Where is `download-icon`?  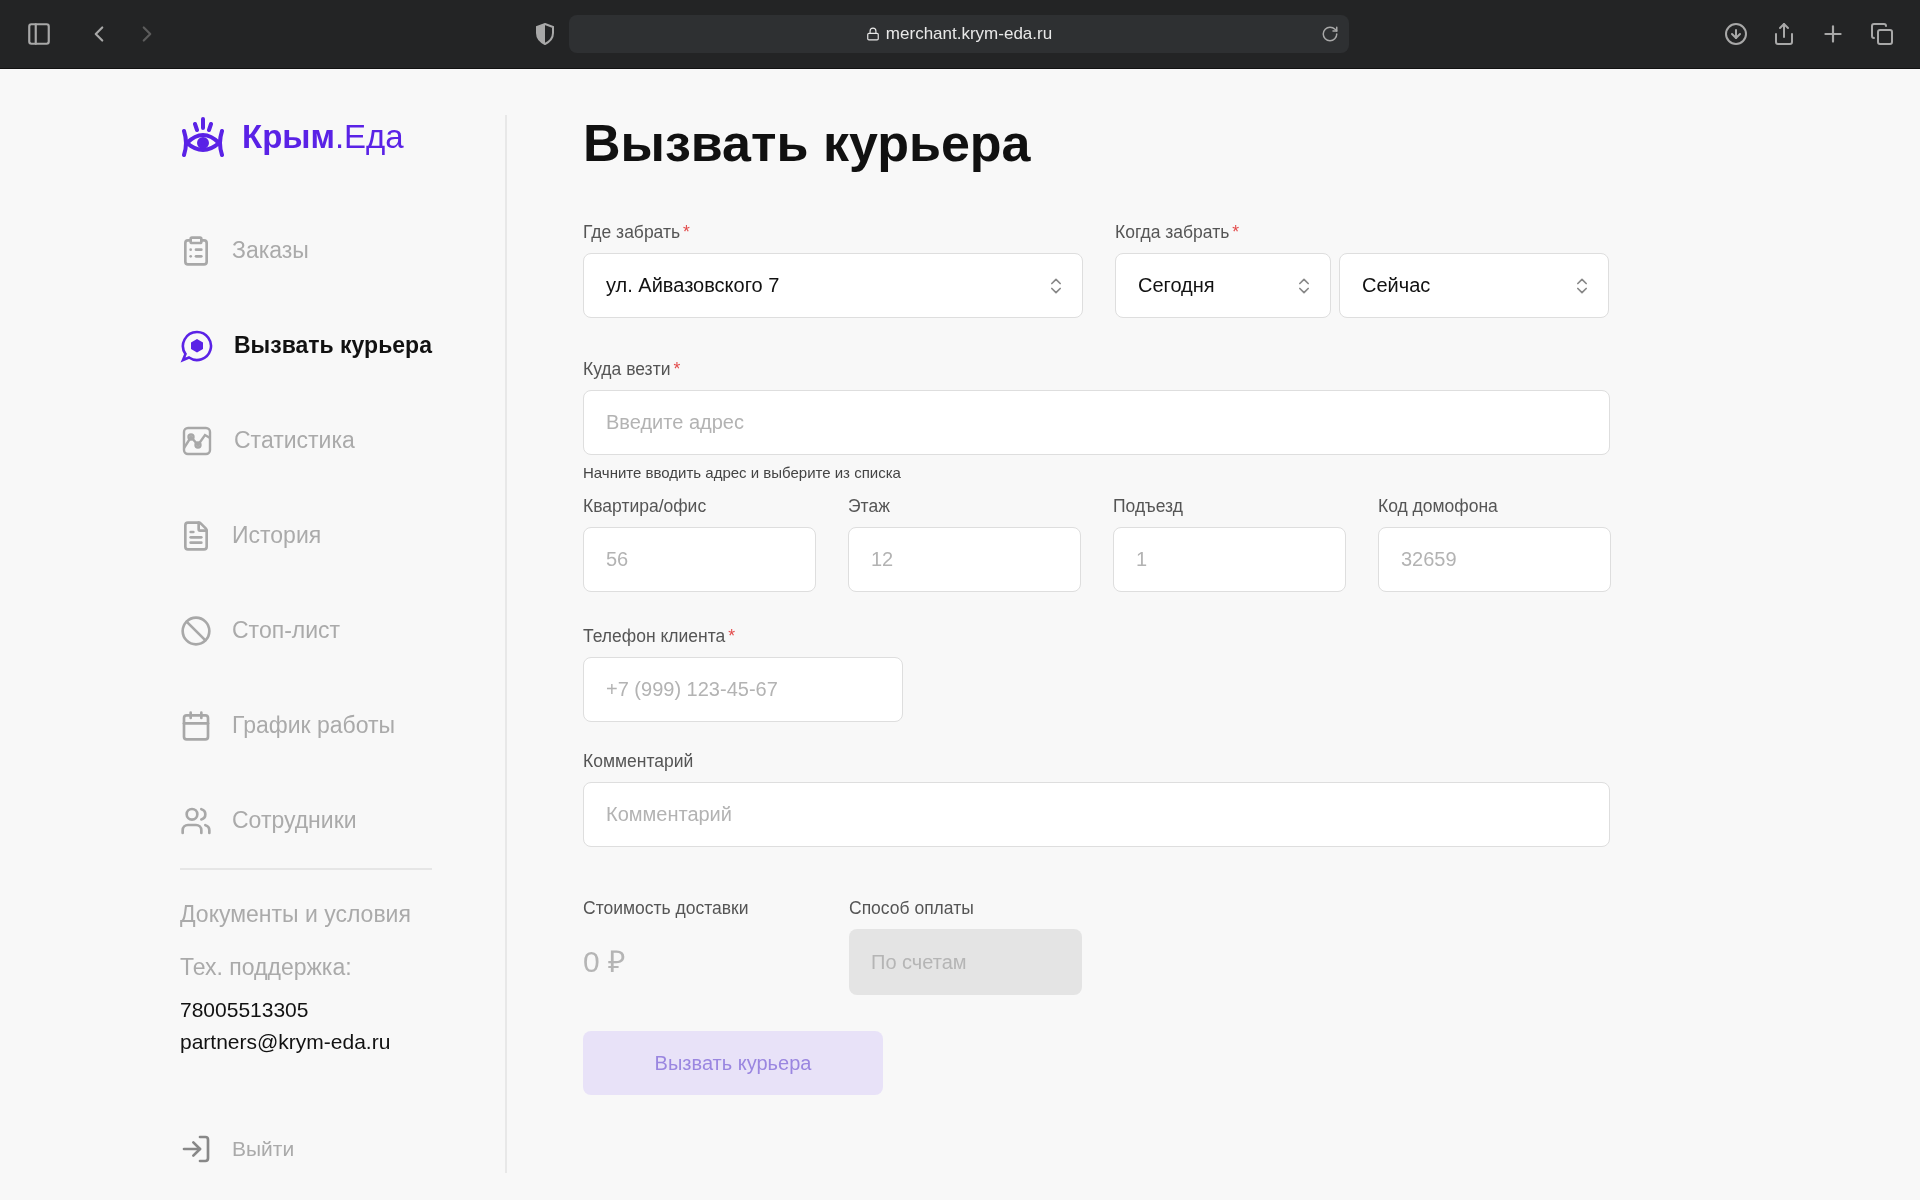 download-icon is located at coordinates (1736, 34).